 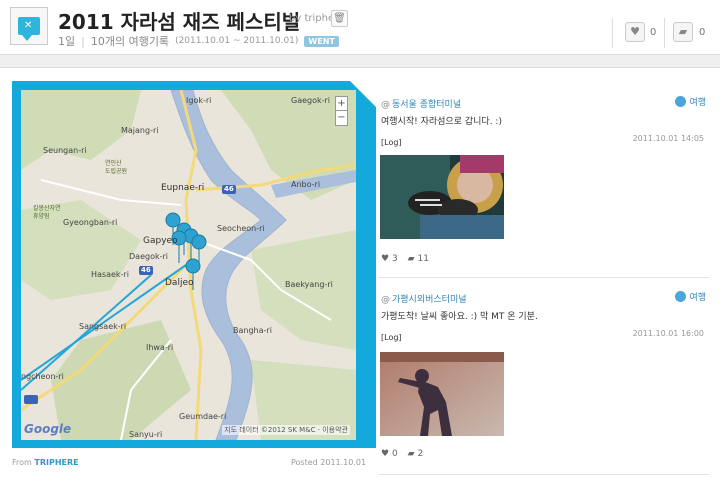 I want to click on map-zoom-control: + −, so click(x=341, y=111).